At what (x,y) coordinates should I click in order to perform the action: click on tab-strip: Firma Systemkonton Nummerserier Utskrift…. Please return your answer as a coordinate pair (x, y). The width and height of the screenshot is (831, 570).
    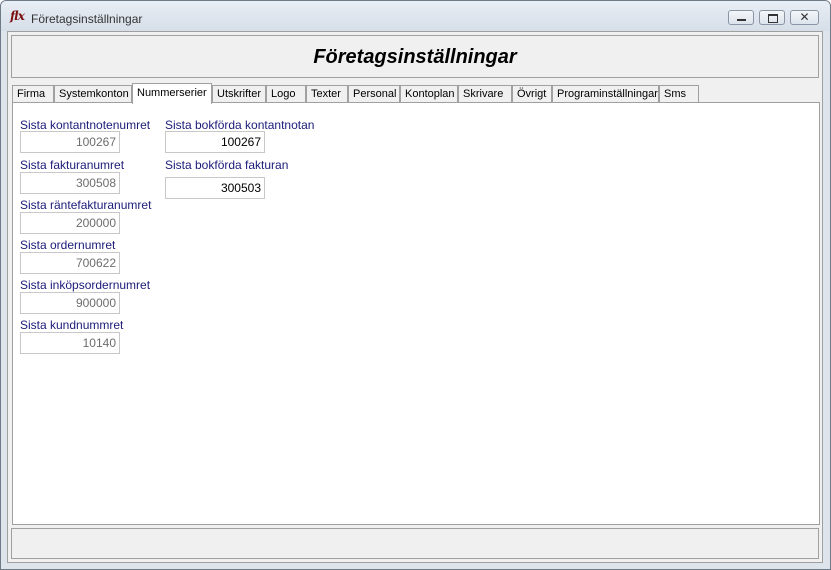
    Looking at the image, I should click on (417, 93).